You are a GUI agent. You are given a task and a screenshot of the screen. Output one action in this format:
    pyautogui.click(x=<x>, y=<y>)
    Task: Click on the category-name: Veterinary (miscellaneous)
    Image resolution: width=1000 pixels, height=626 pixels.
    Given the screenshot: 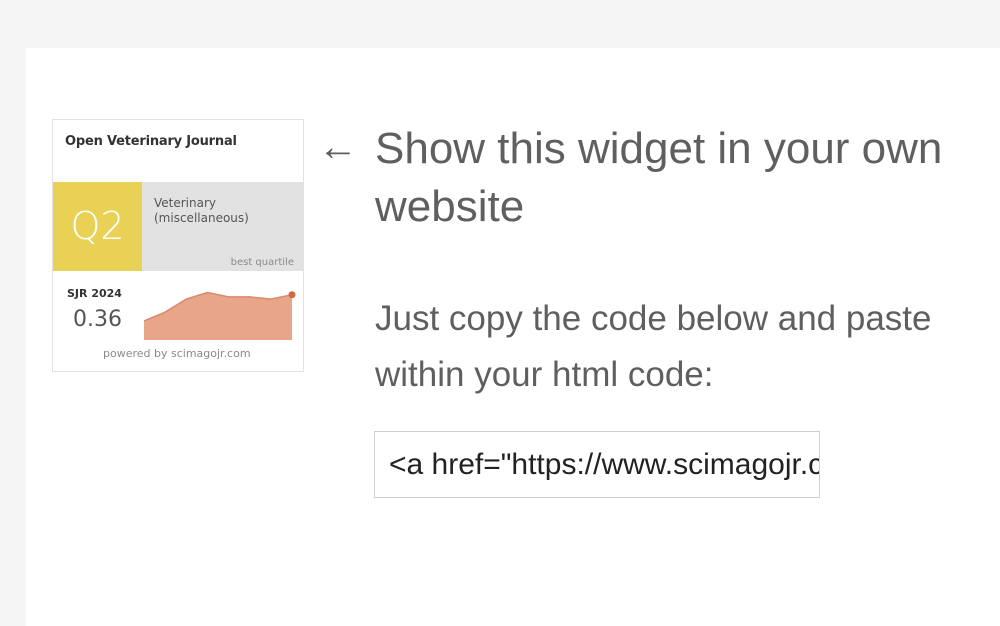 What is the action you would take?
    pyautogui.click(x=201, y=210)
    